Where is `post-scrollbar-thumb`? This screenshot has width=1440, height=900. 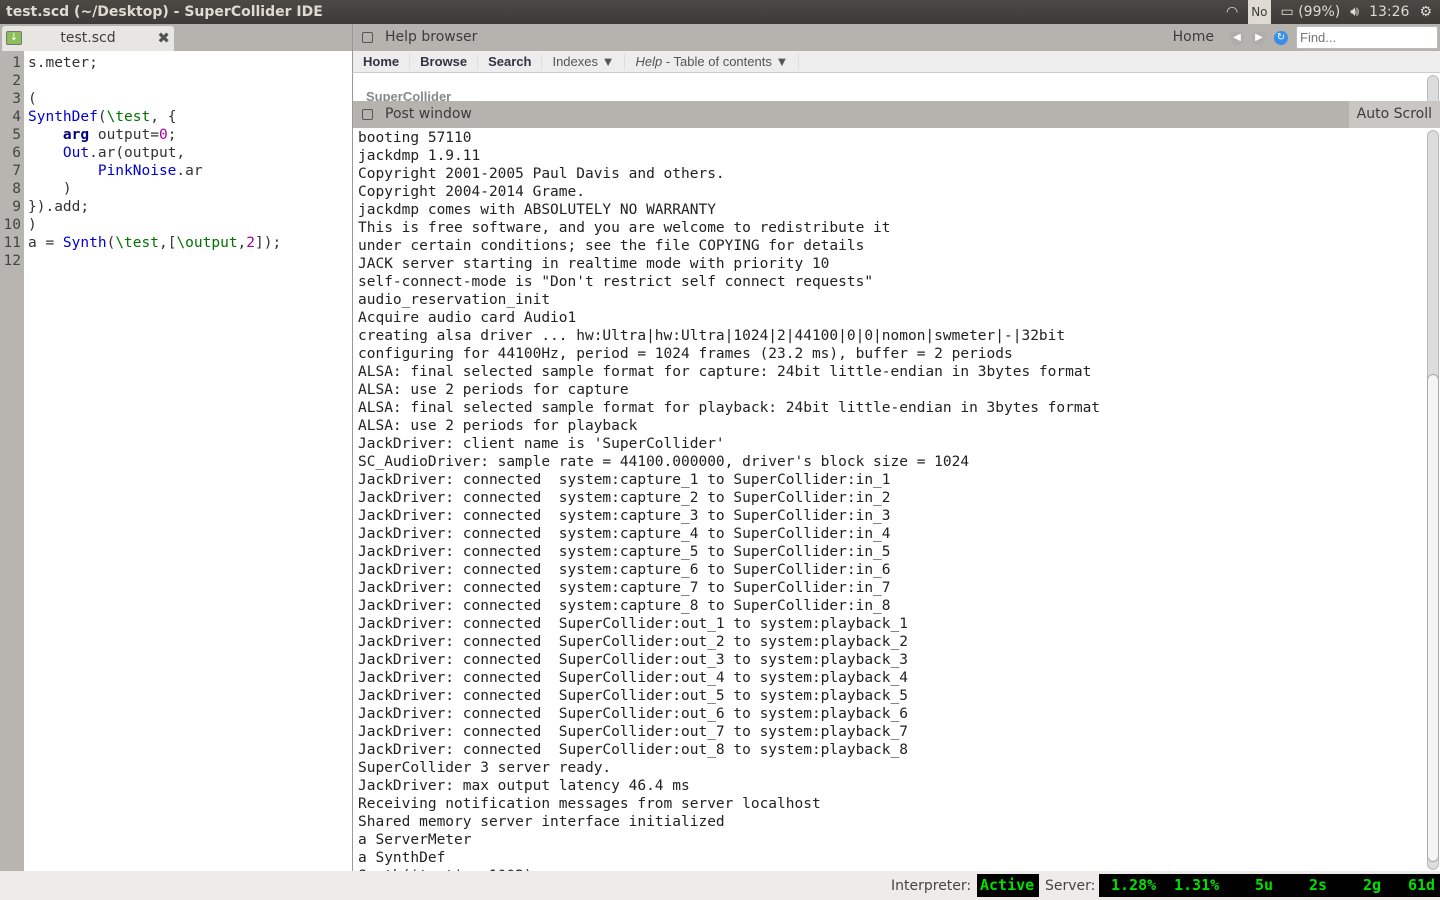 post-scrollbar-thumb is located at coordinates (1433, 618).